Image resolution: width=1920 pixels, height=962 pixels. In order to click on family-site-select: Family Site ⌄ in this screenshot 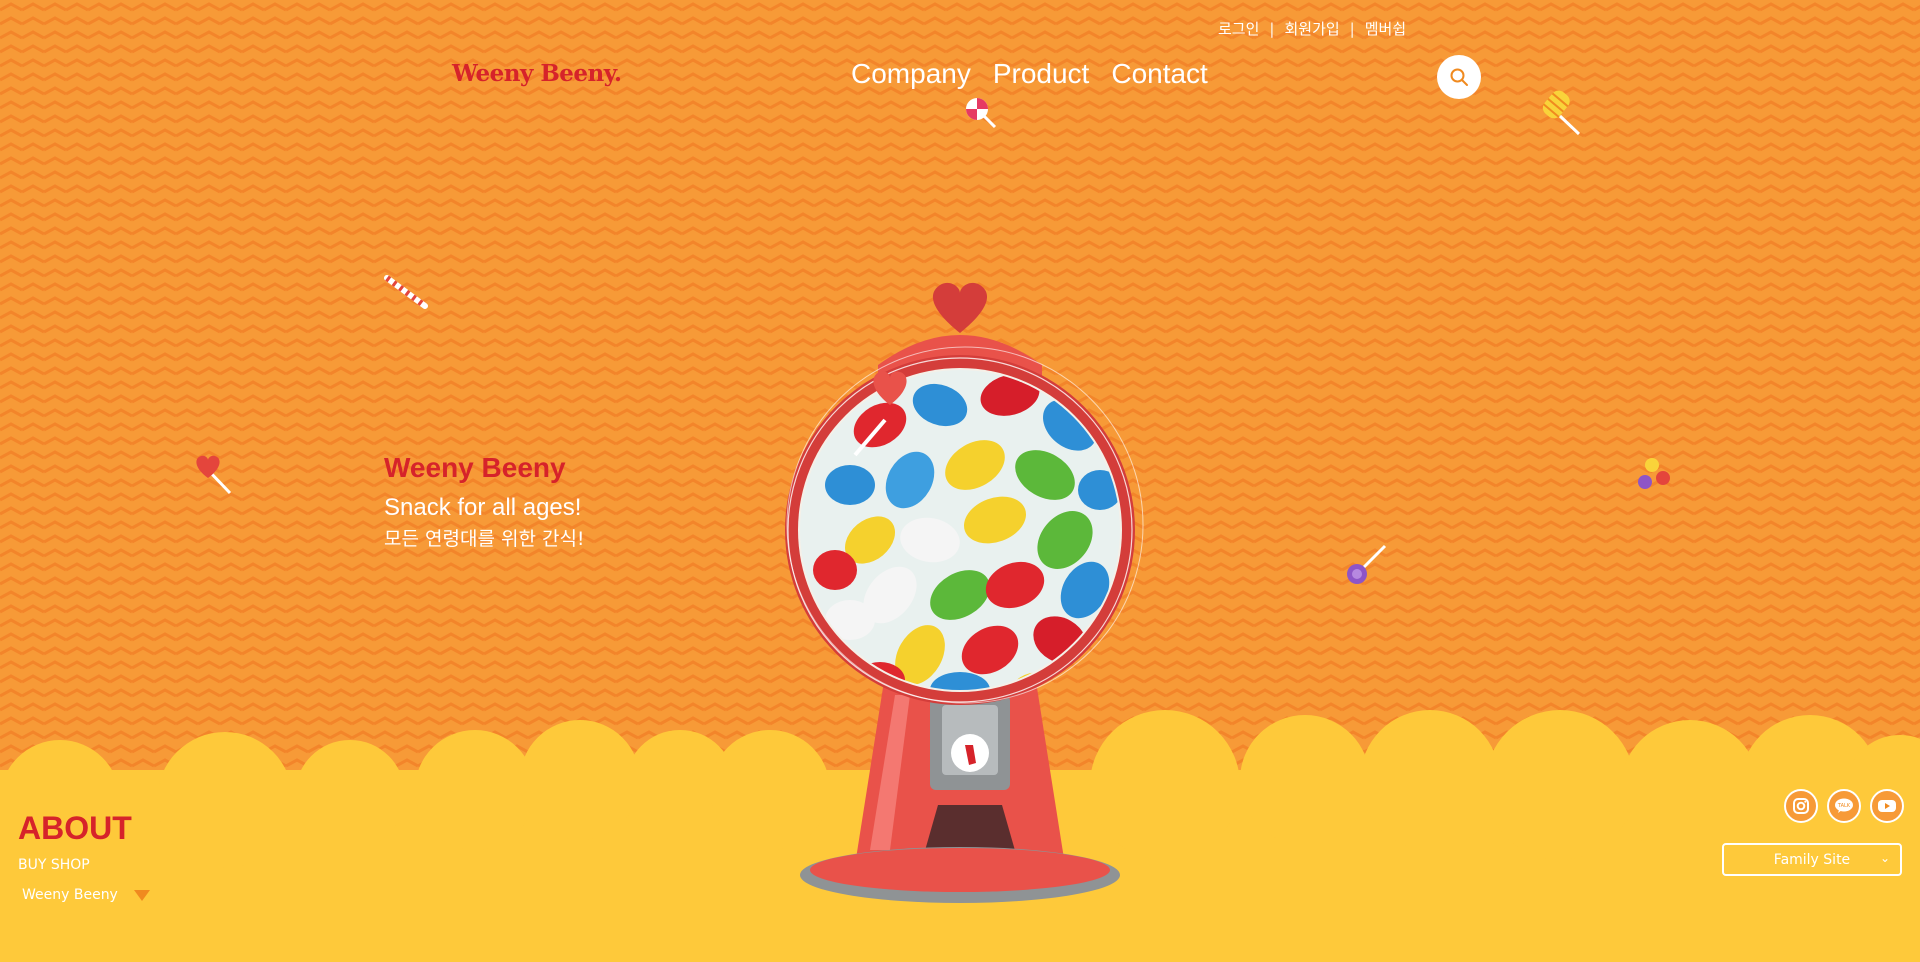, I will do `click(1812, 859)`.